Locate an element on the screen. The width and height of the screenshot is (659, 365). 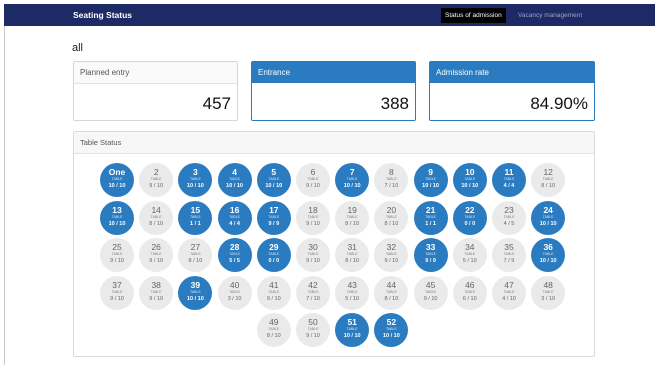
table-seat: 15 TABLE 1 / 1 is located at coordinates (195, 217).